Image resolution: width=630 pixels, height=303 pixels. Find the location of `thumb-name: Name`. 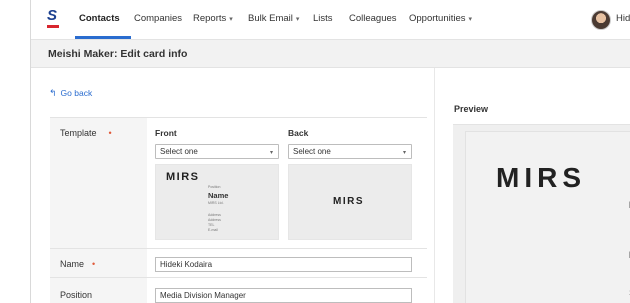

thumb-name: Name is located at coordinates (218, 195).